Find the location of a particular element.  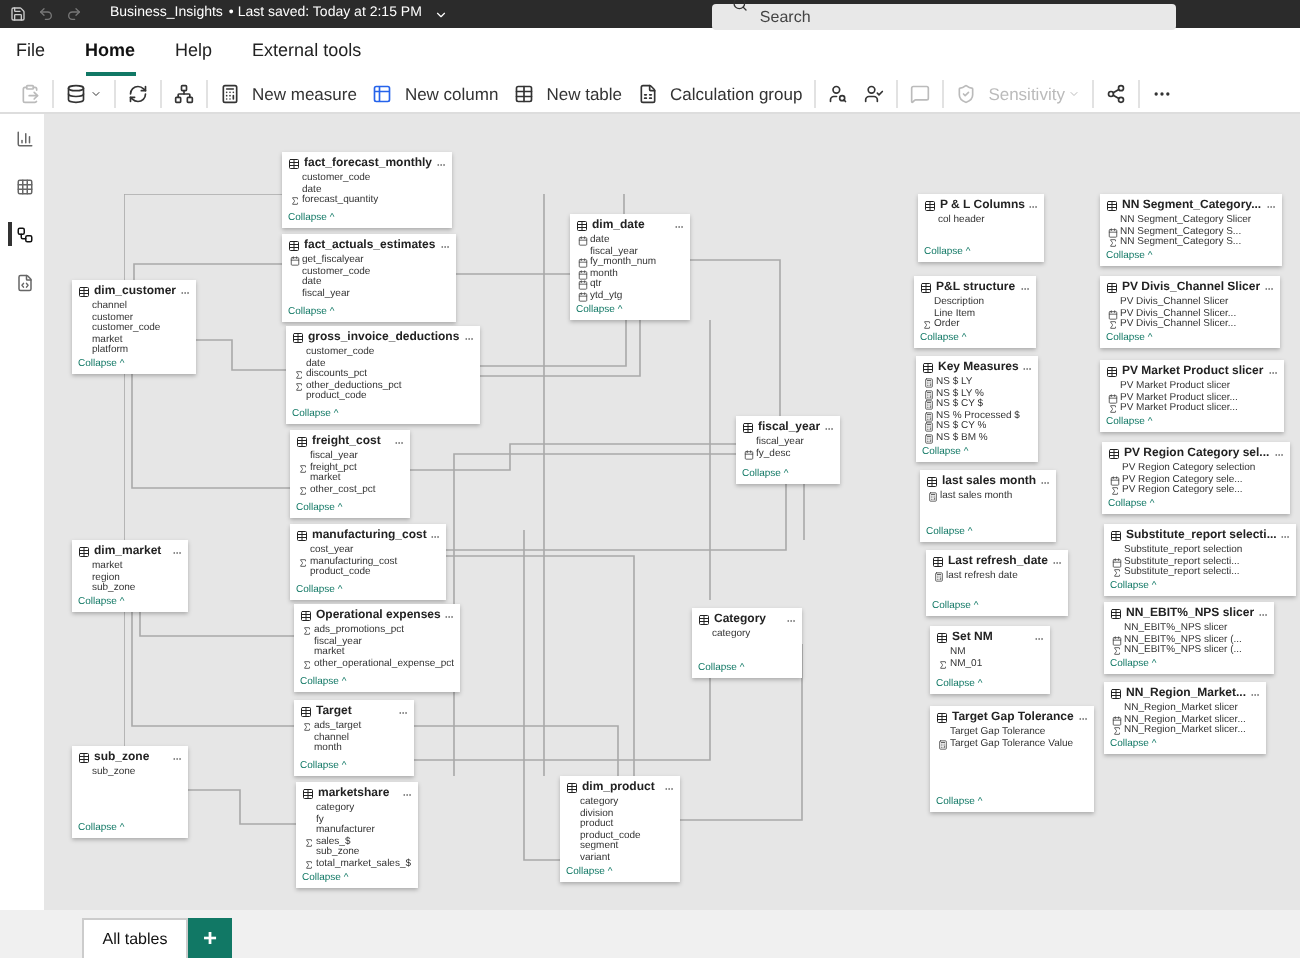

network-icon is located at coordinates (184, 94).